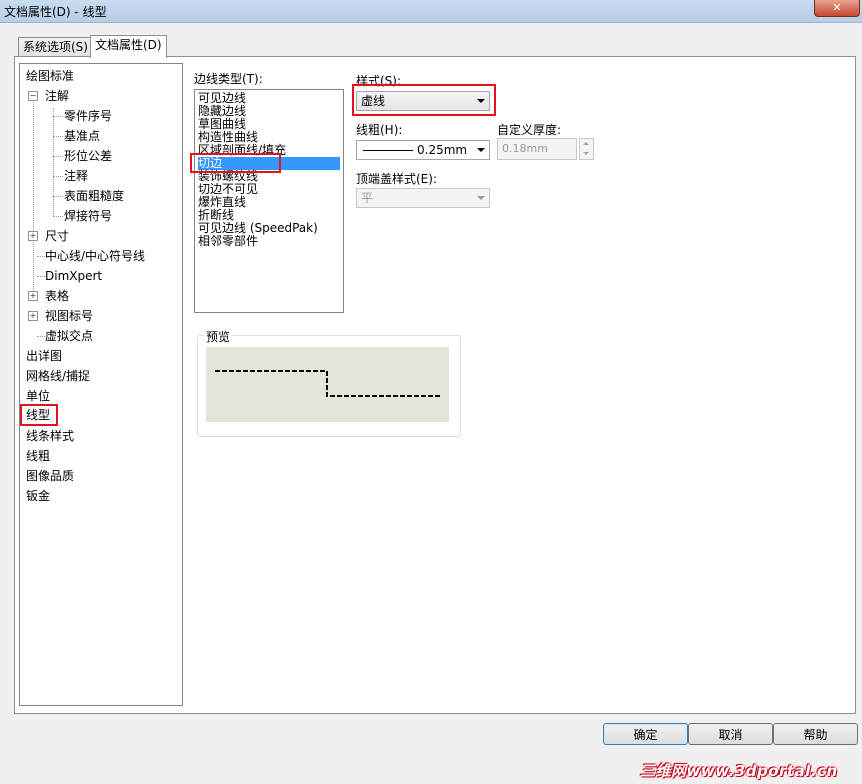  What do you see at coordinates (837, 8) in the screenshot?
I see `close-button: ✕` at bounding box center [837, 8].